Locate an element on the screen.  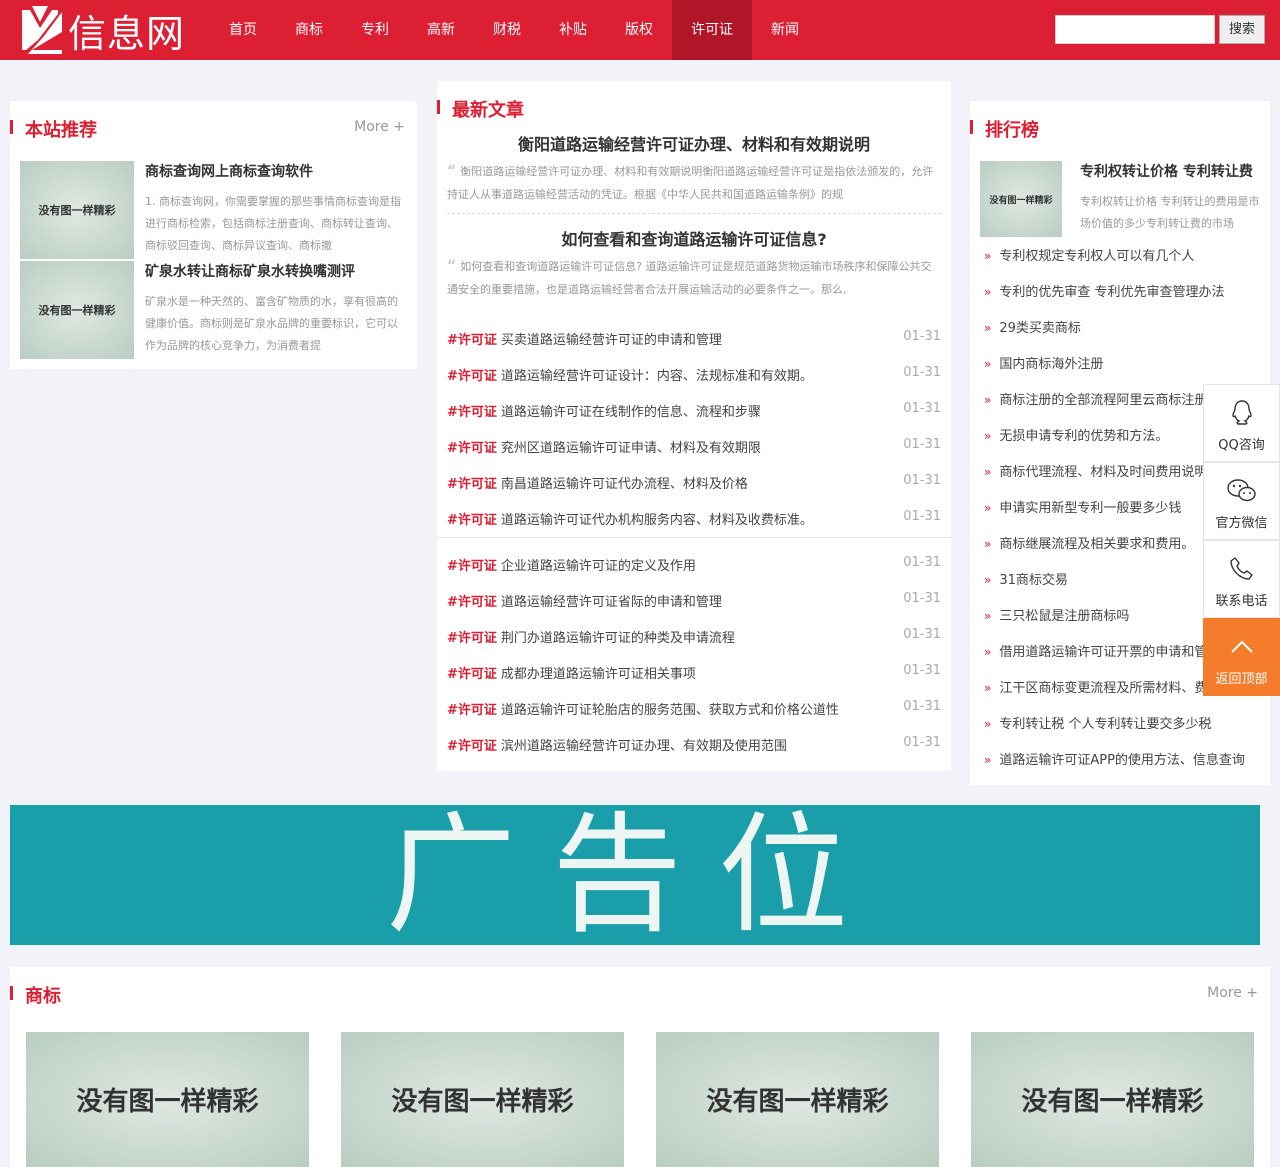
article-row: #许可证 滨州道路运输经营许可证办理、有效期及使用范围 01-31 is located at coordinates (694, 745).